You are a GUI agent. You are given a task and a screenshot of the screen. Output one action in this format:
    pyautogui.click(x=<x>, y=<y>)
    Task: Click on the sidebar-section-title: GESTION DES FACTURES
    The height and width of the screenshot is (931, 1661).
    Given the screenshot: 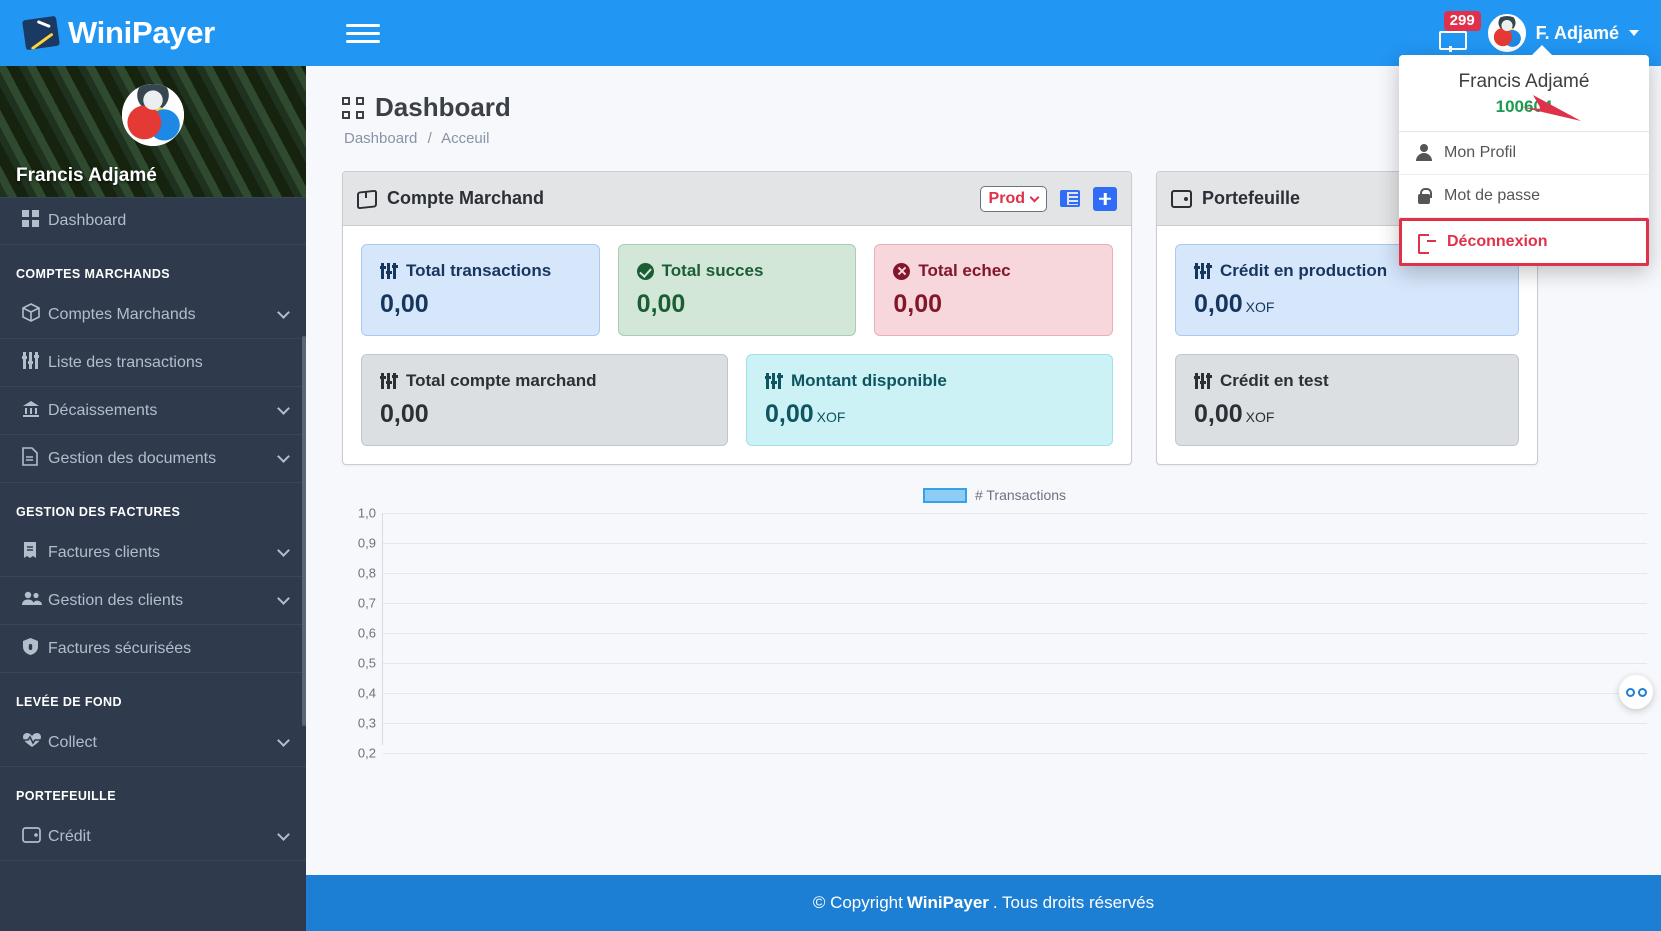 What is the action you would take?
    pyautogui.click(x=98, y=512)
    